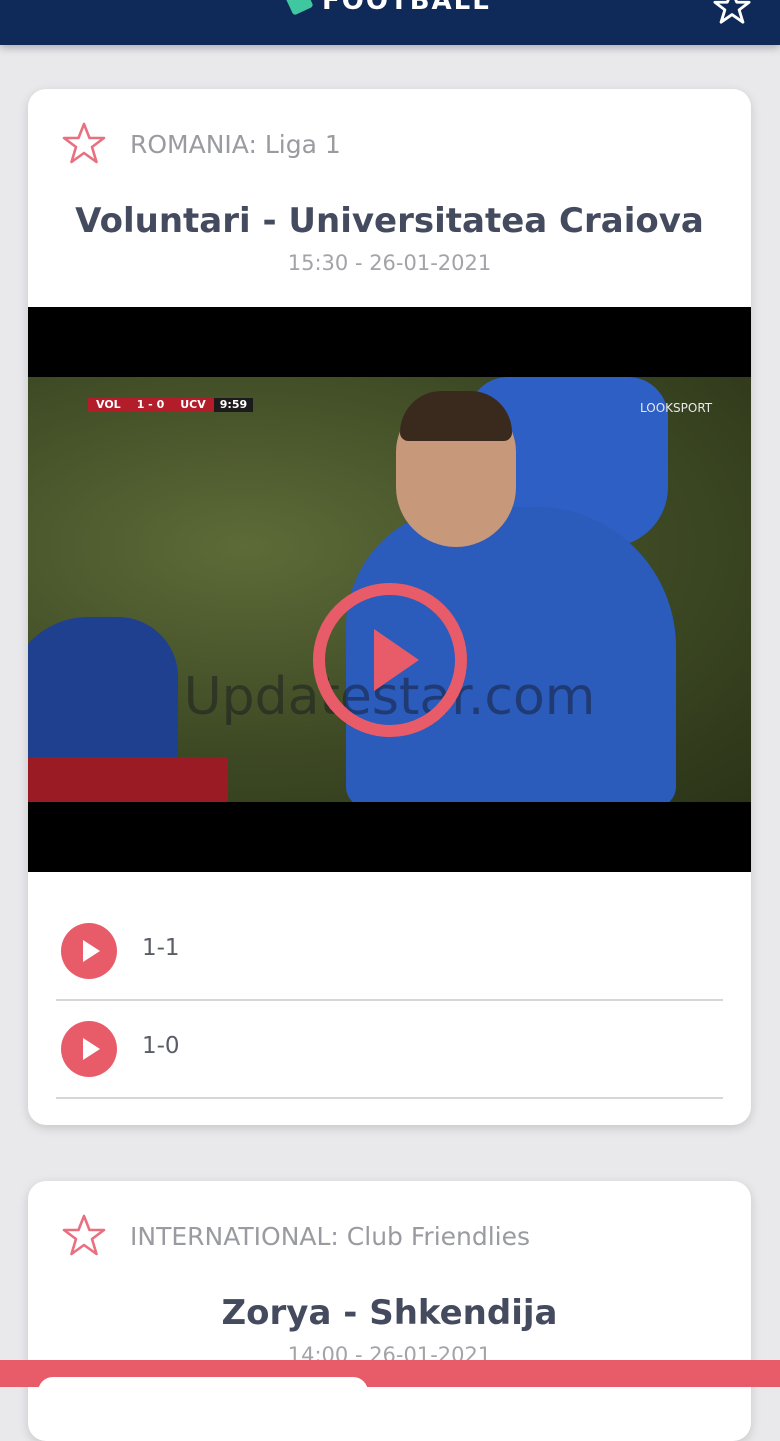  What do you see at coordinates (389, 221) in the screenshot?
I see `match-title: Voluntari - Universitatea Craiova` at bounding box center [389, 221].